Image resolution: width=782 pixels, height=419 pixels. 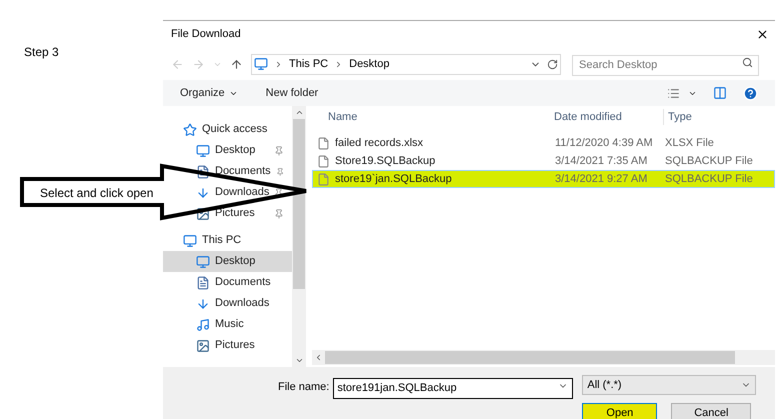 What do you see at coordinates (41, 52) in the screenshot?
I see `step-label: Step 3` at bounding box center [41, 52].